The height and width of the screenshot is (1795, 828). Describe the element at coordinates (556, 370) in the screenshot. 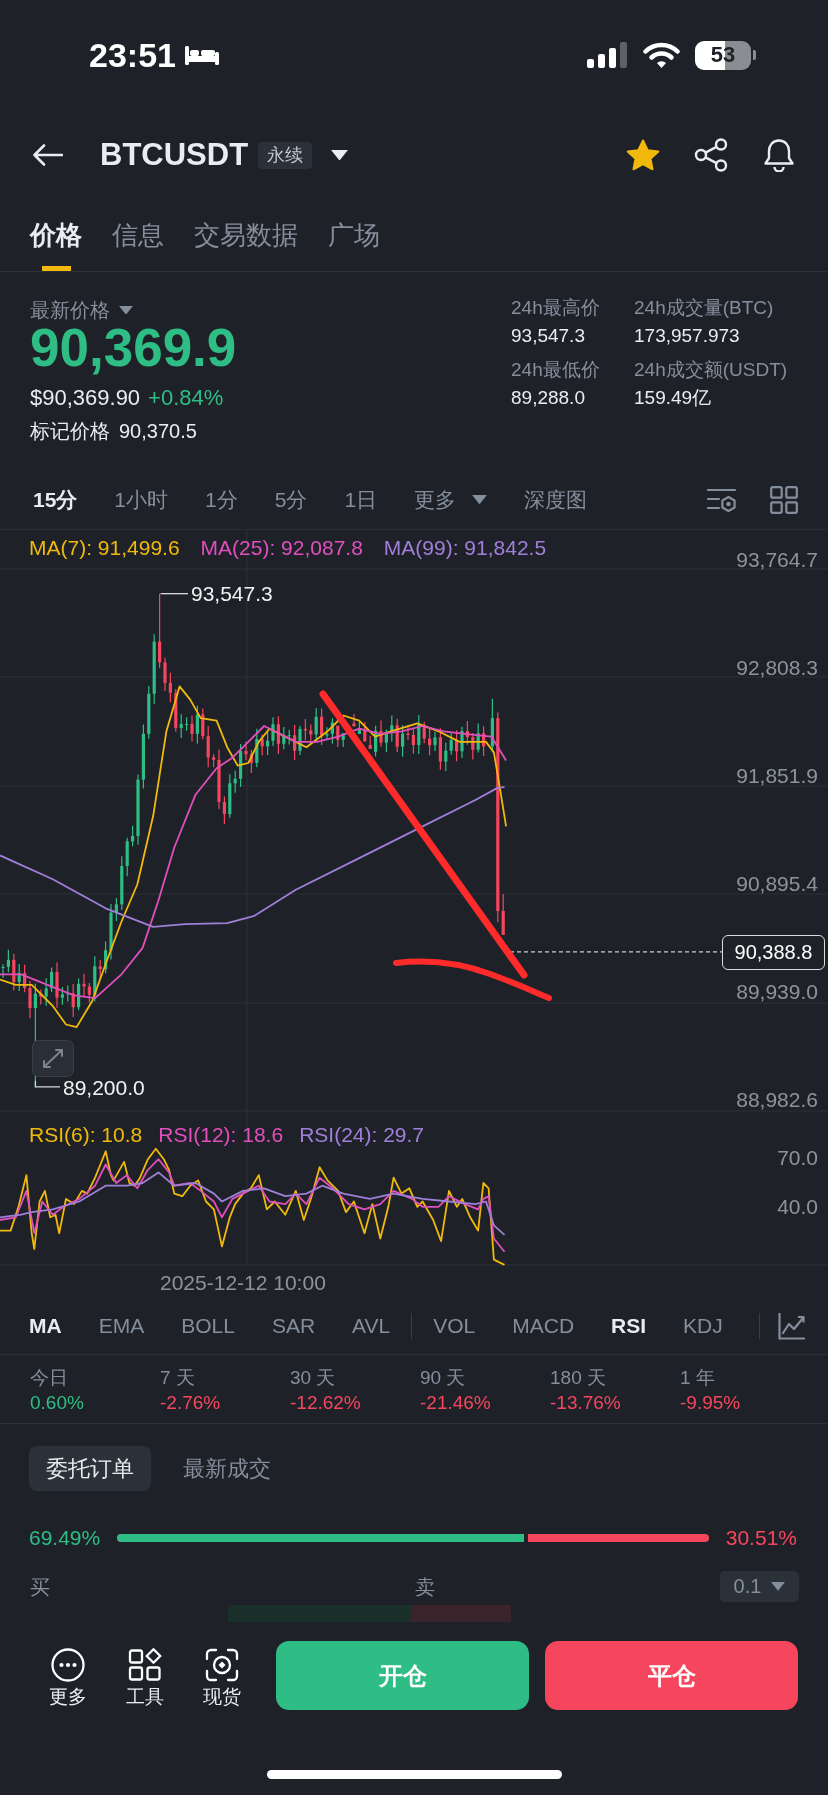

I see `stat-label: 24h最低价` at that location.